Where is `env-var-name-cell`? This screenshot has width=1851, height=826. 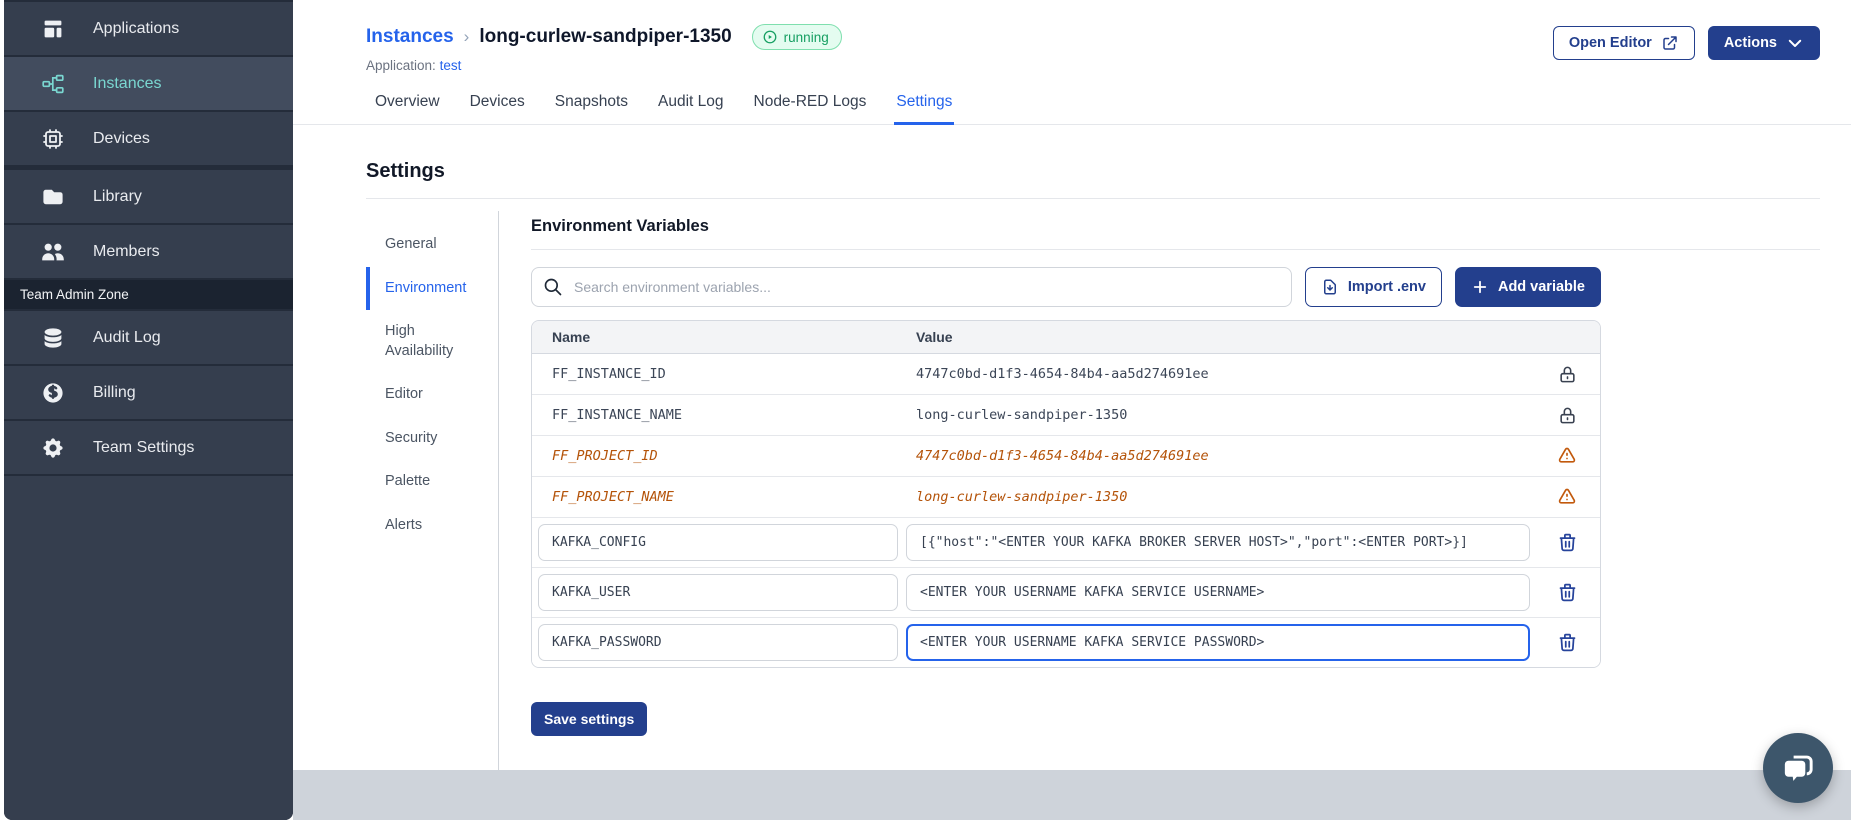
env-var-name-cell is located at coordinates (718, 642).